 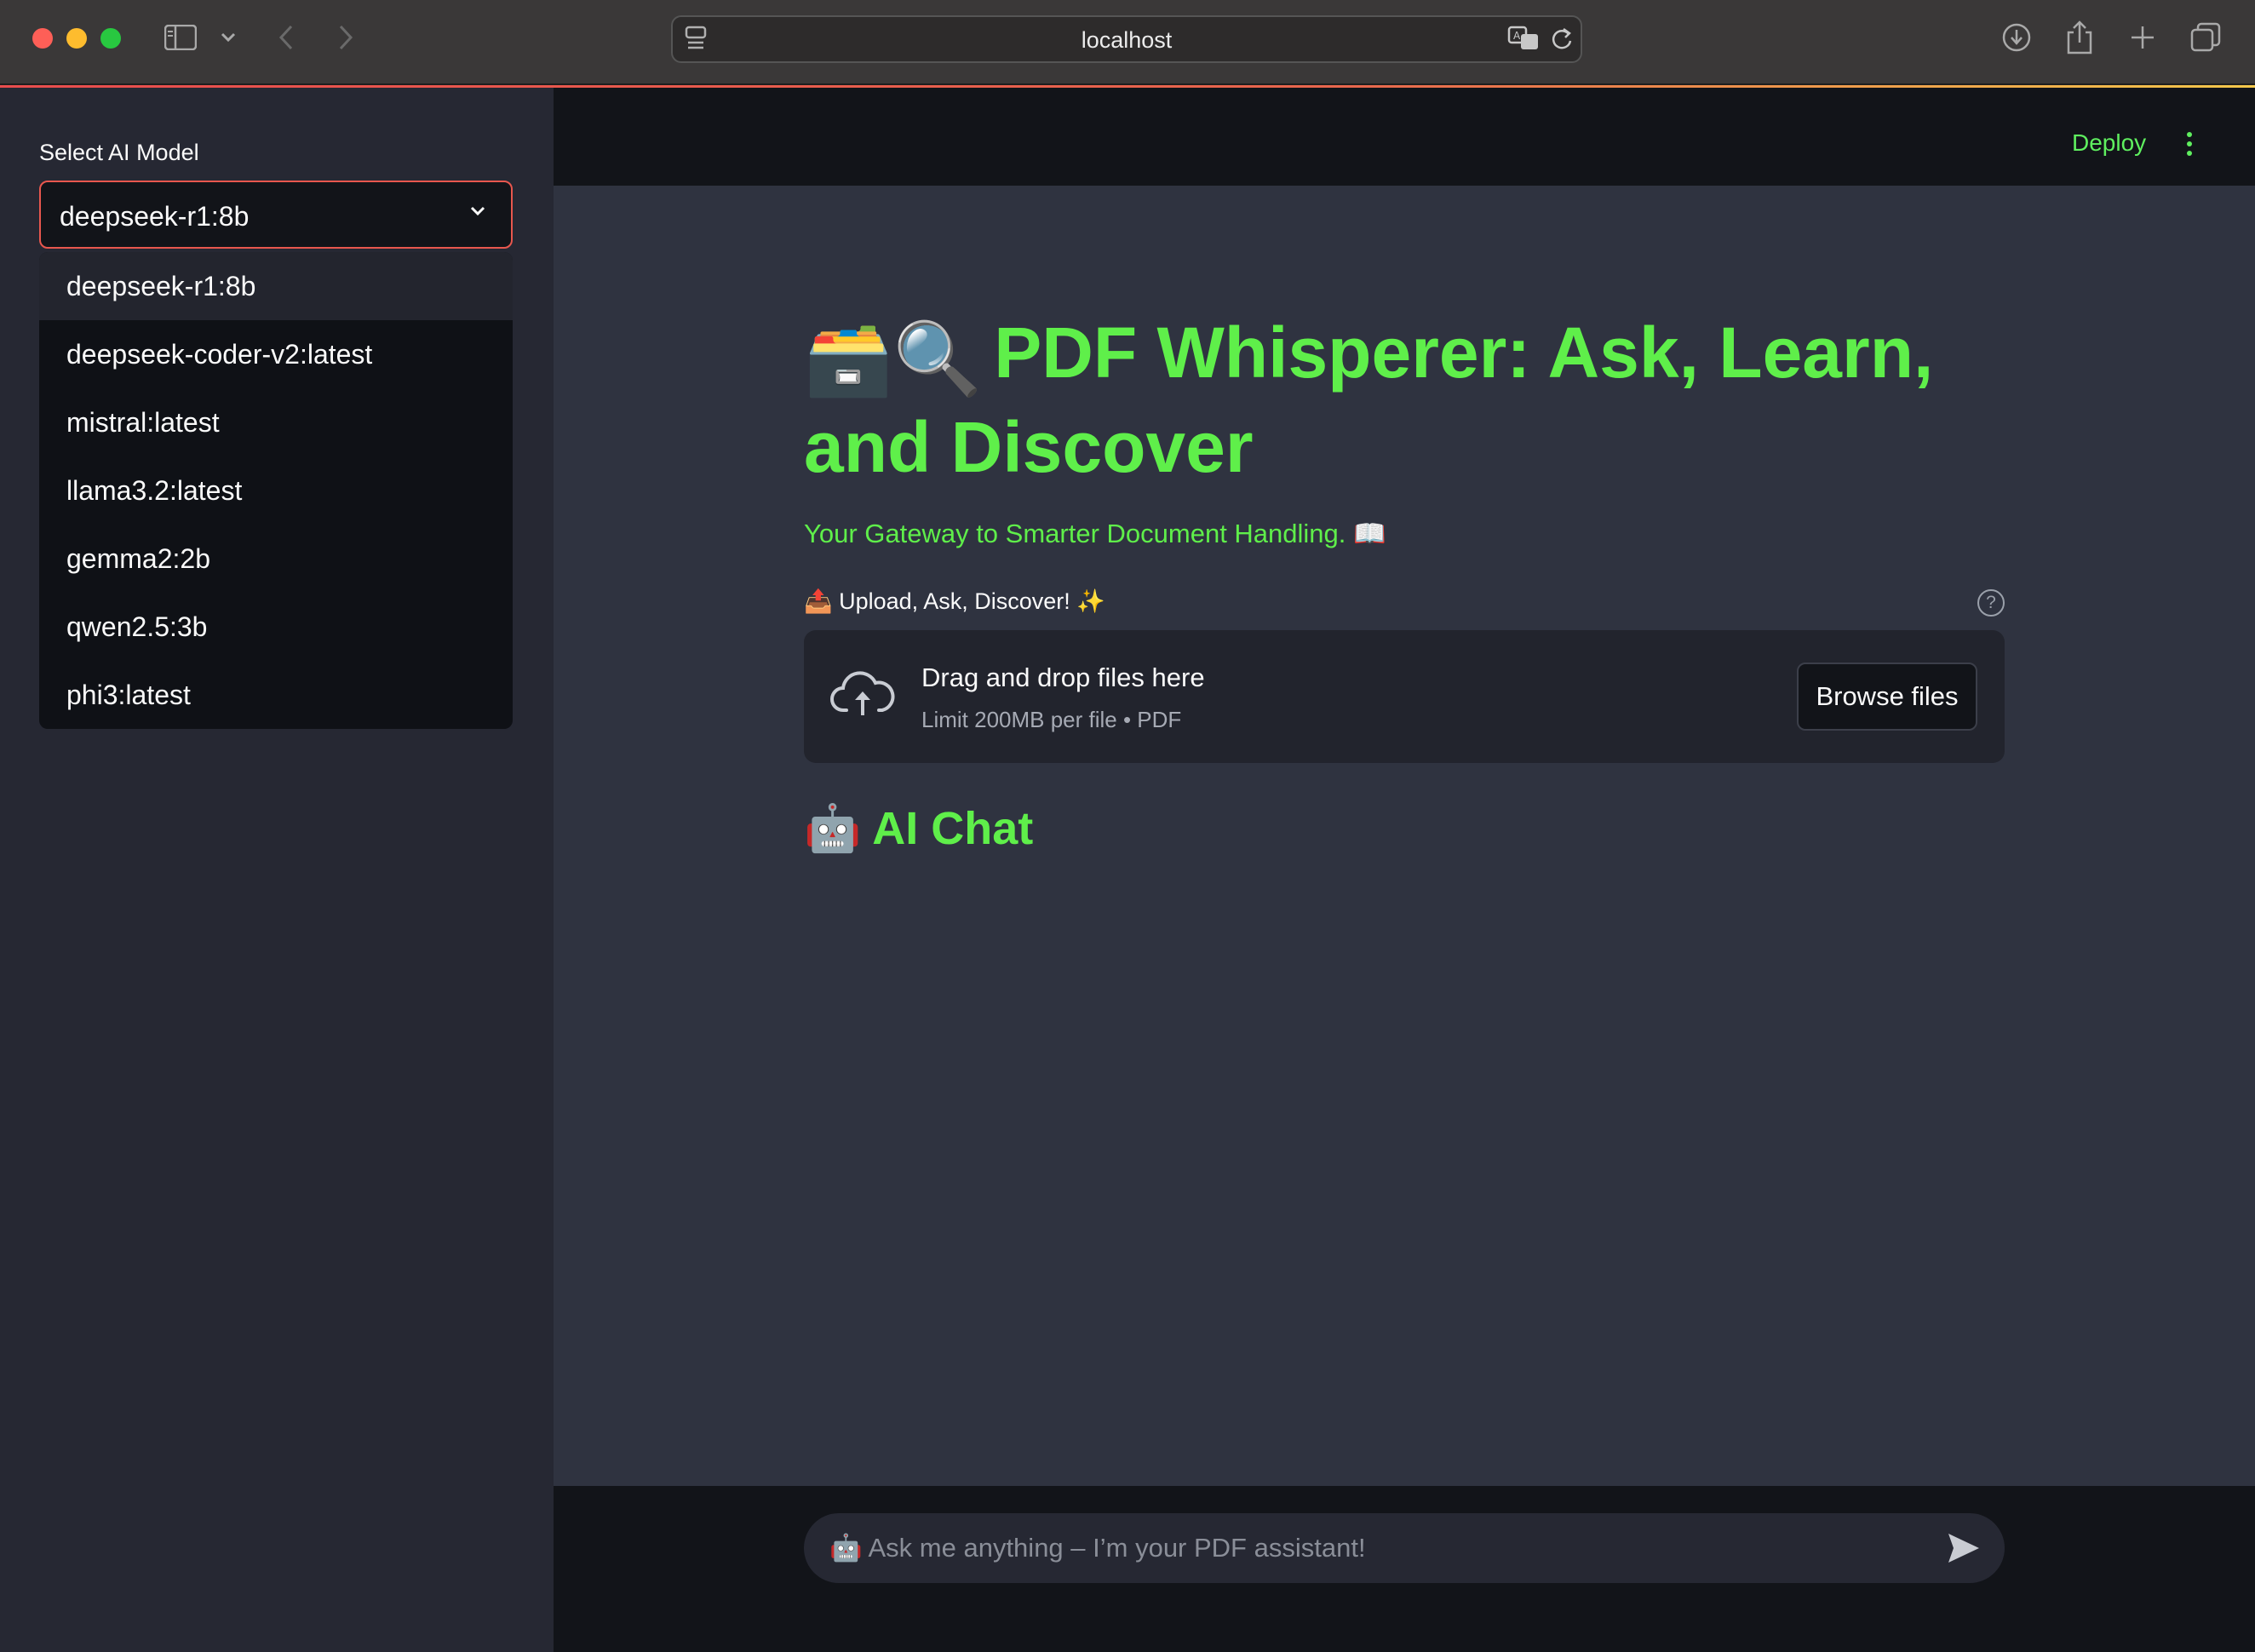 What do you see at coordinates (919, 828) in the screenshot?
I see `ai-chat-heading: 🤖 AI Chat` at bounding box center [919, 828].